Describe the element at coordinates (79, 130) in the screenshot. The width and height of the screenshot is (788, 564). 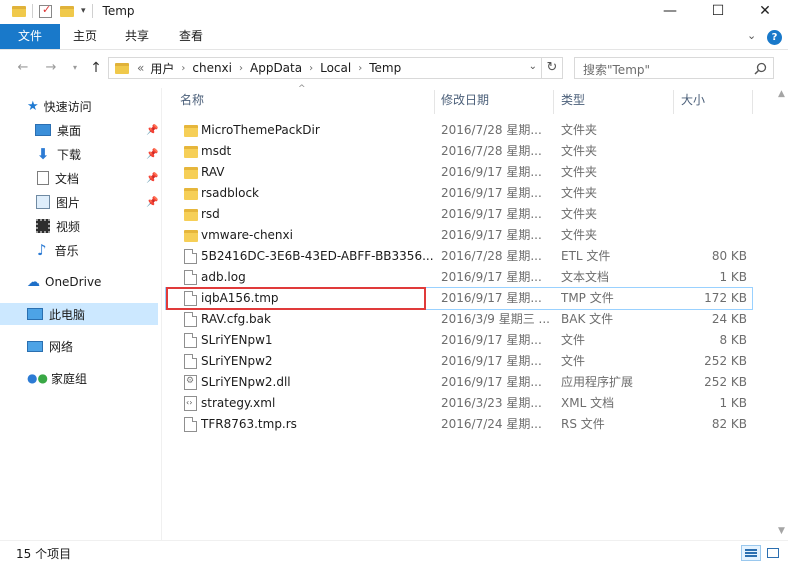
I see `nav-item-desktop: 桌面 📌` at that location.